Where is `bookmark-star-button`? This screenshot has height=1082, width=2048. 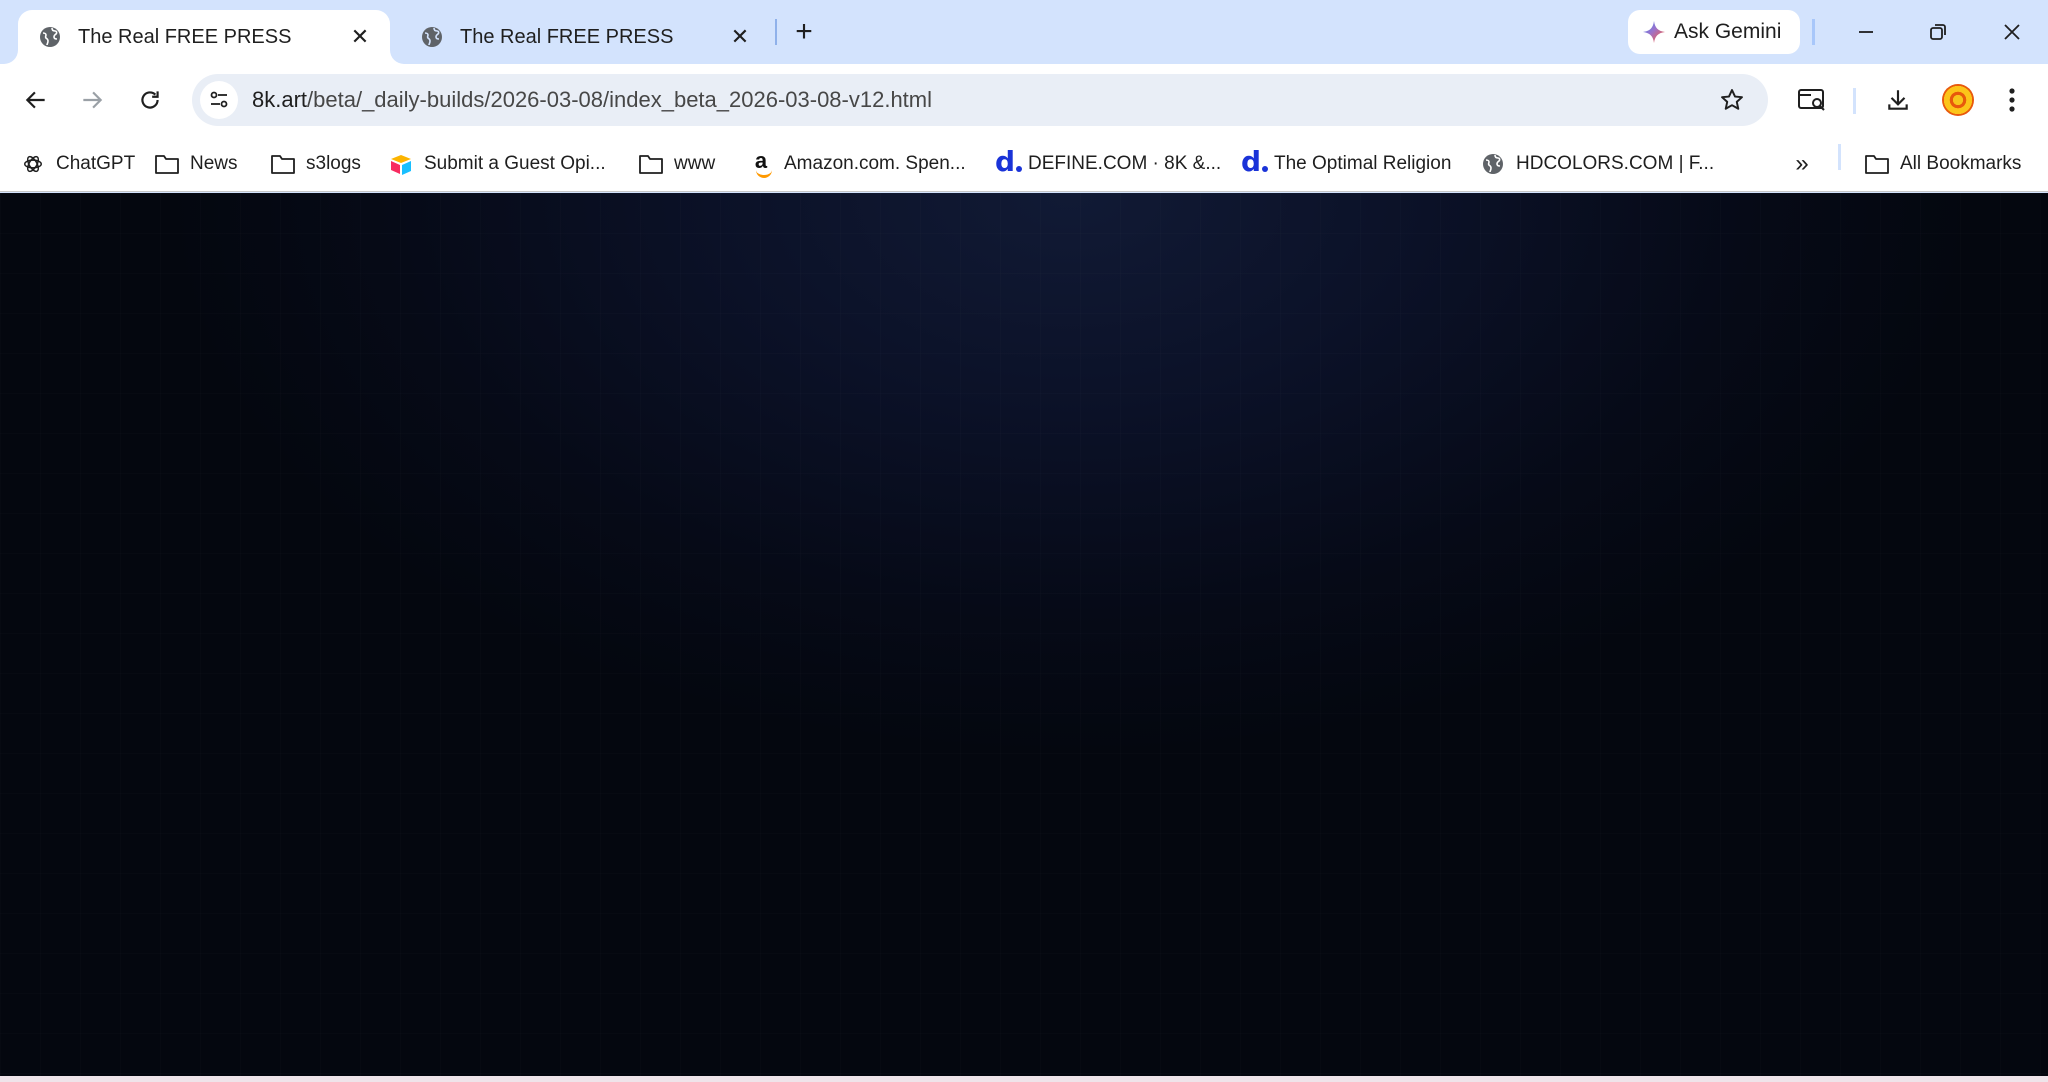 bookmark-star-button is located at coordinates (1732, 100).